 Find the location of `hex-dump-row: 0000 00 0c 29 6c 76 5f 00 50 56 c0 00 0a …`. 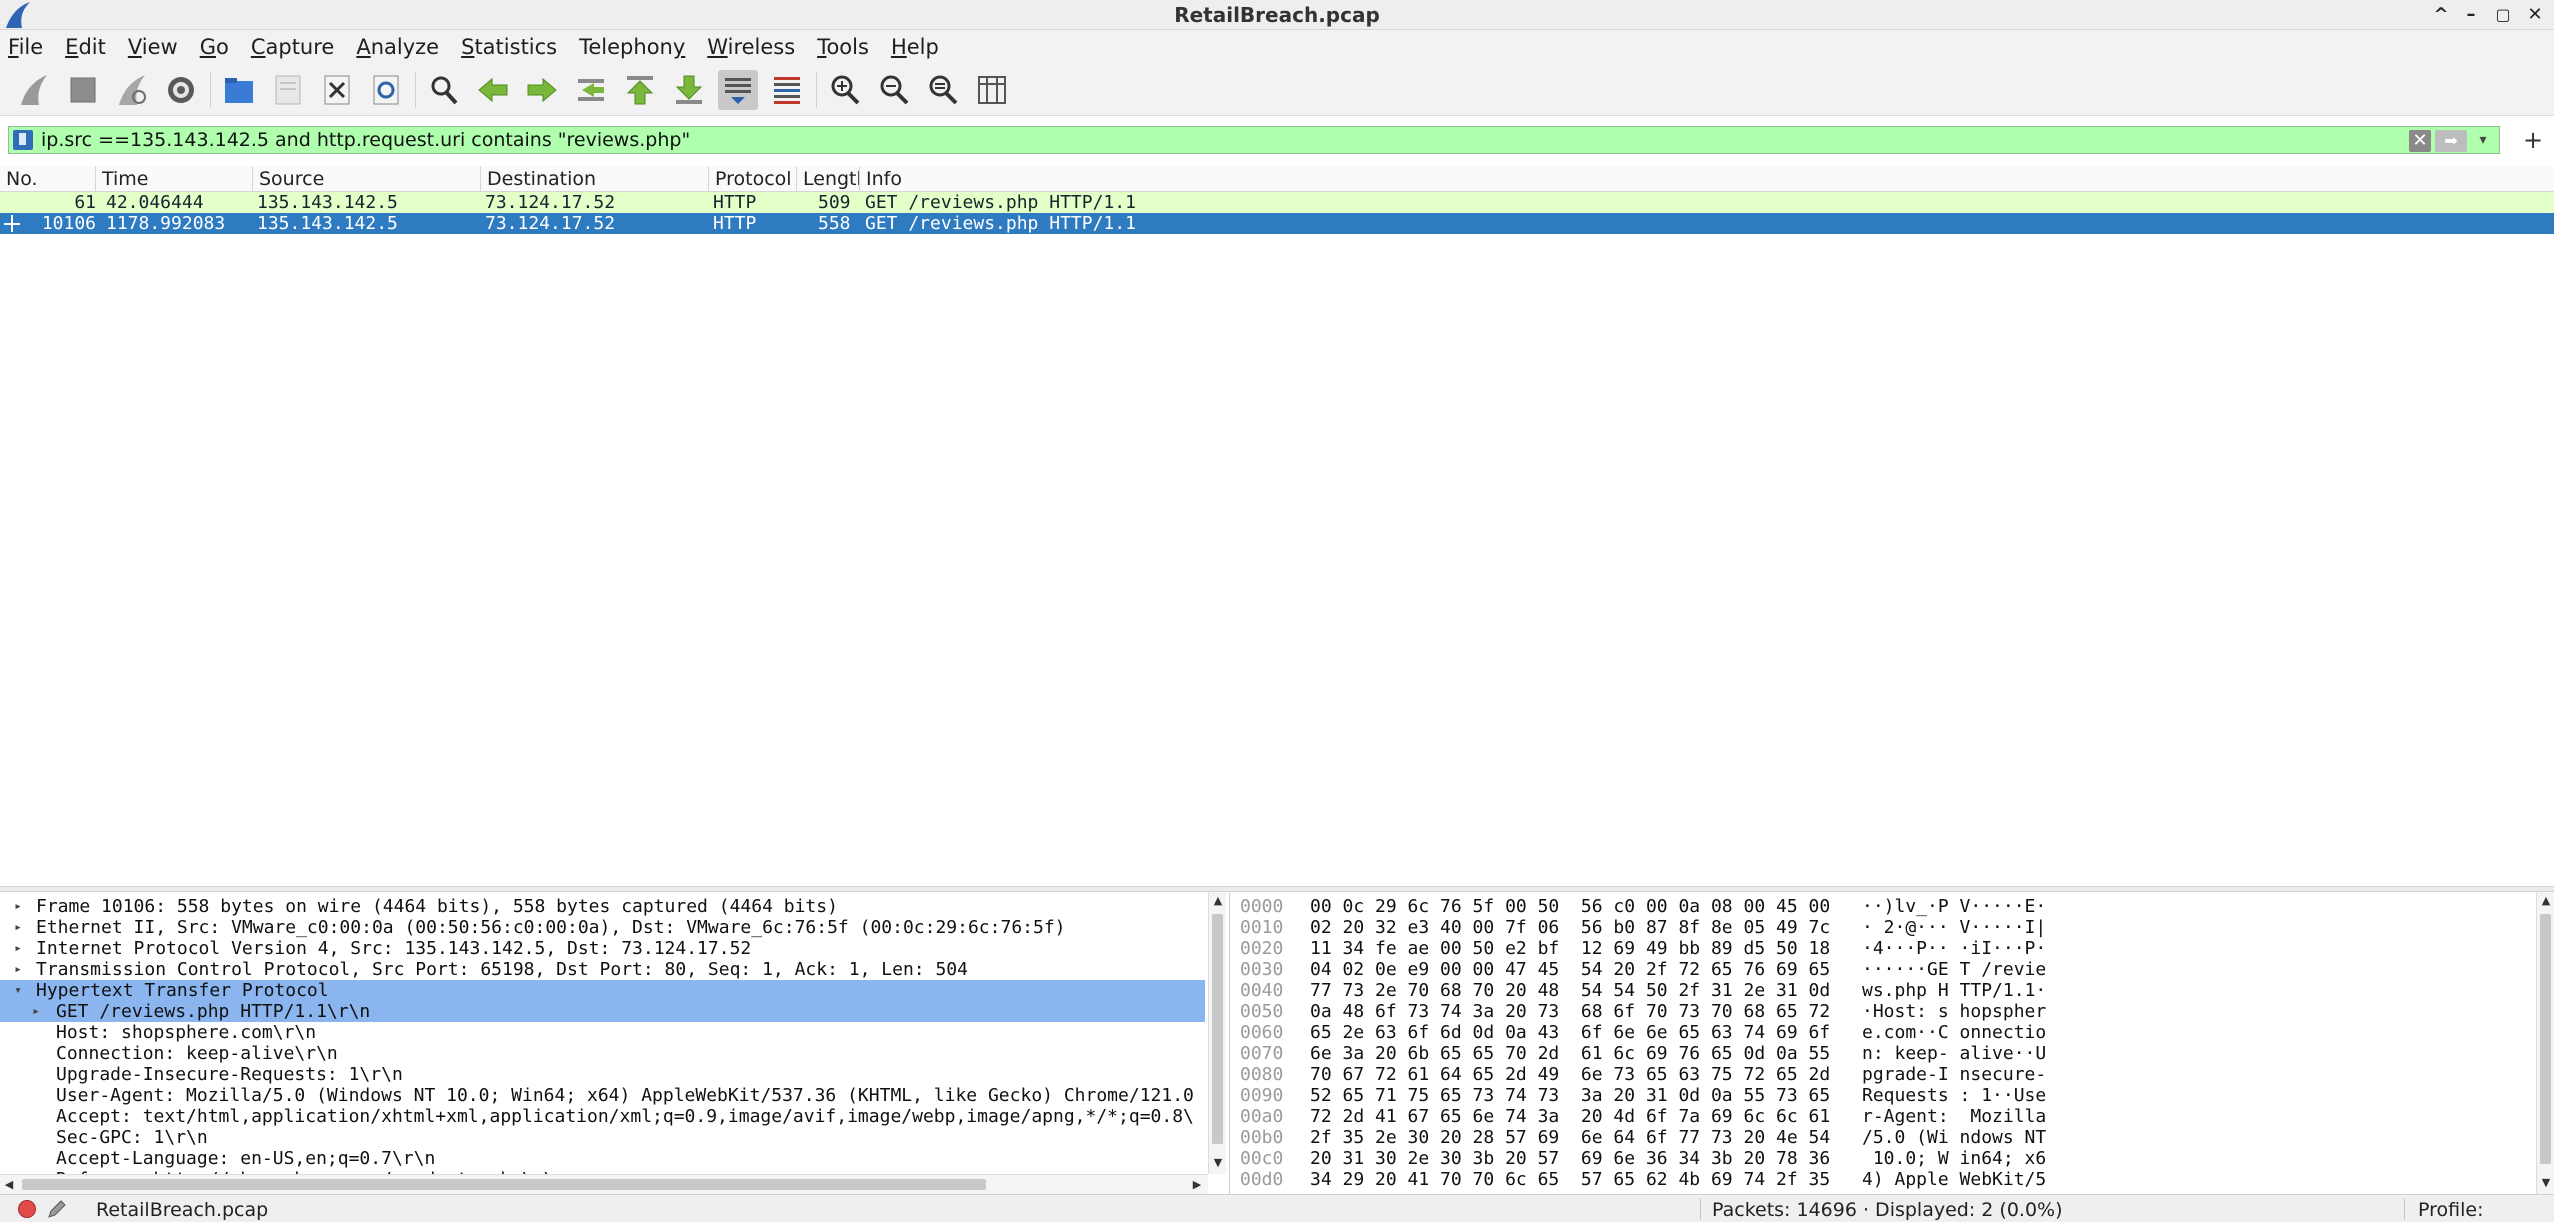

hex-dump-row: 0000 00 0c 29 6c 76 5f 00 50 56 c0 00 0a … is located at coordinates (1886, 906).